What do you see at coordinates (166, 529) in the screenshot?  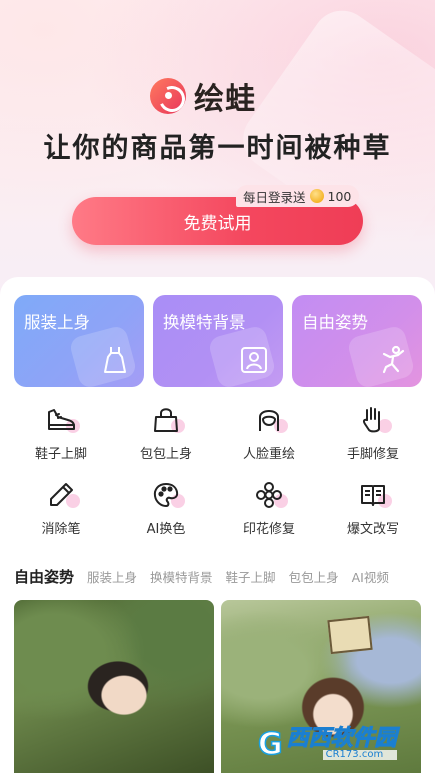 I see `tool-label: AI换色` at bounding box center [166, 529].